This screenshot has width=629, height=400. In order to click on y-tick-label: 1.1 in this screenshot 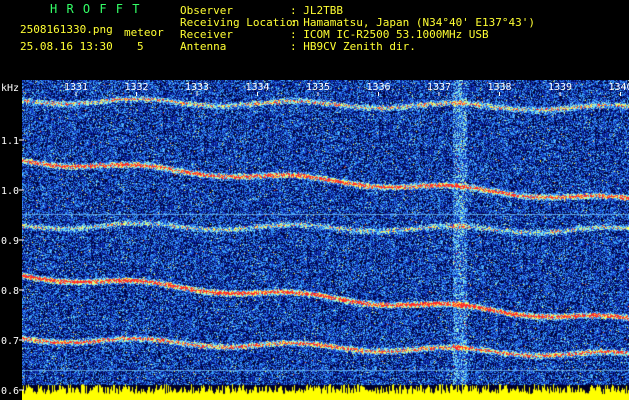, I will do `click(10, 141)`.